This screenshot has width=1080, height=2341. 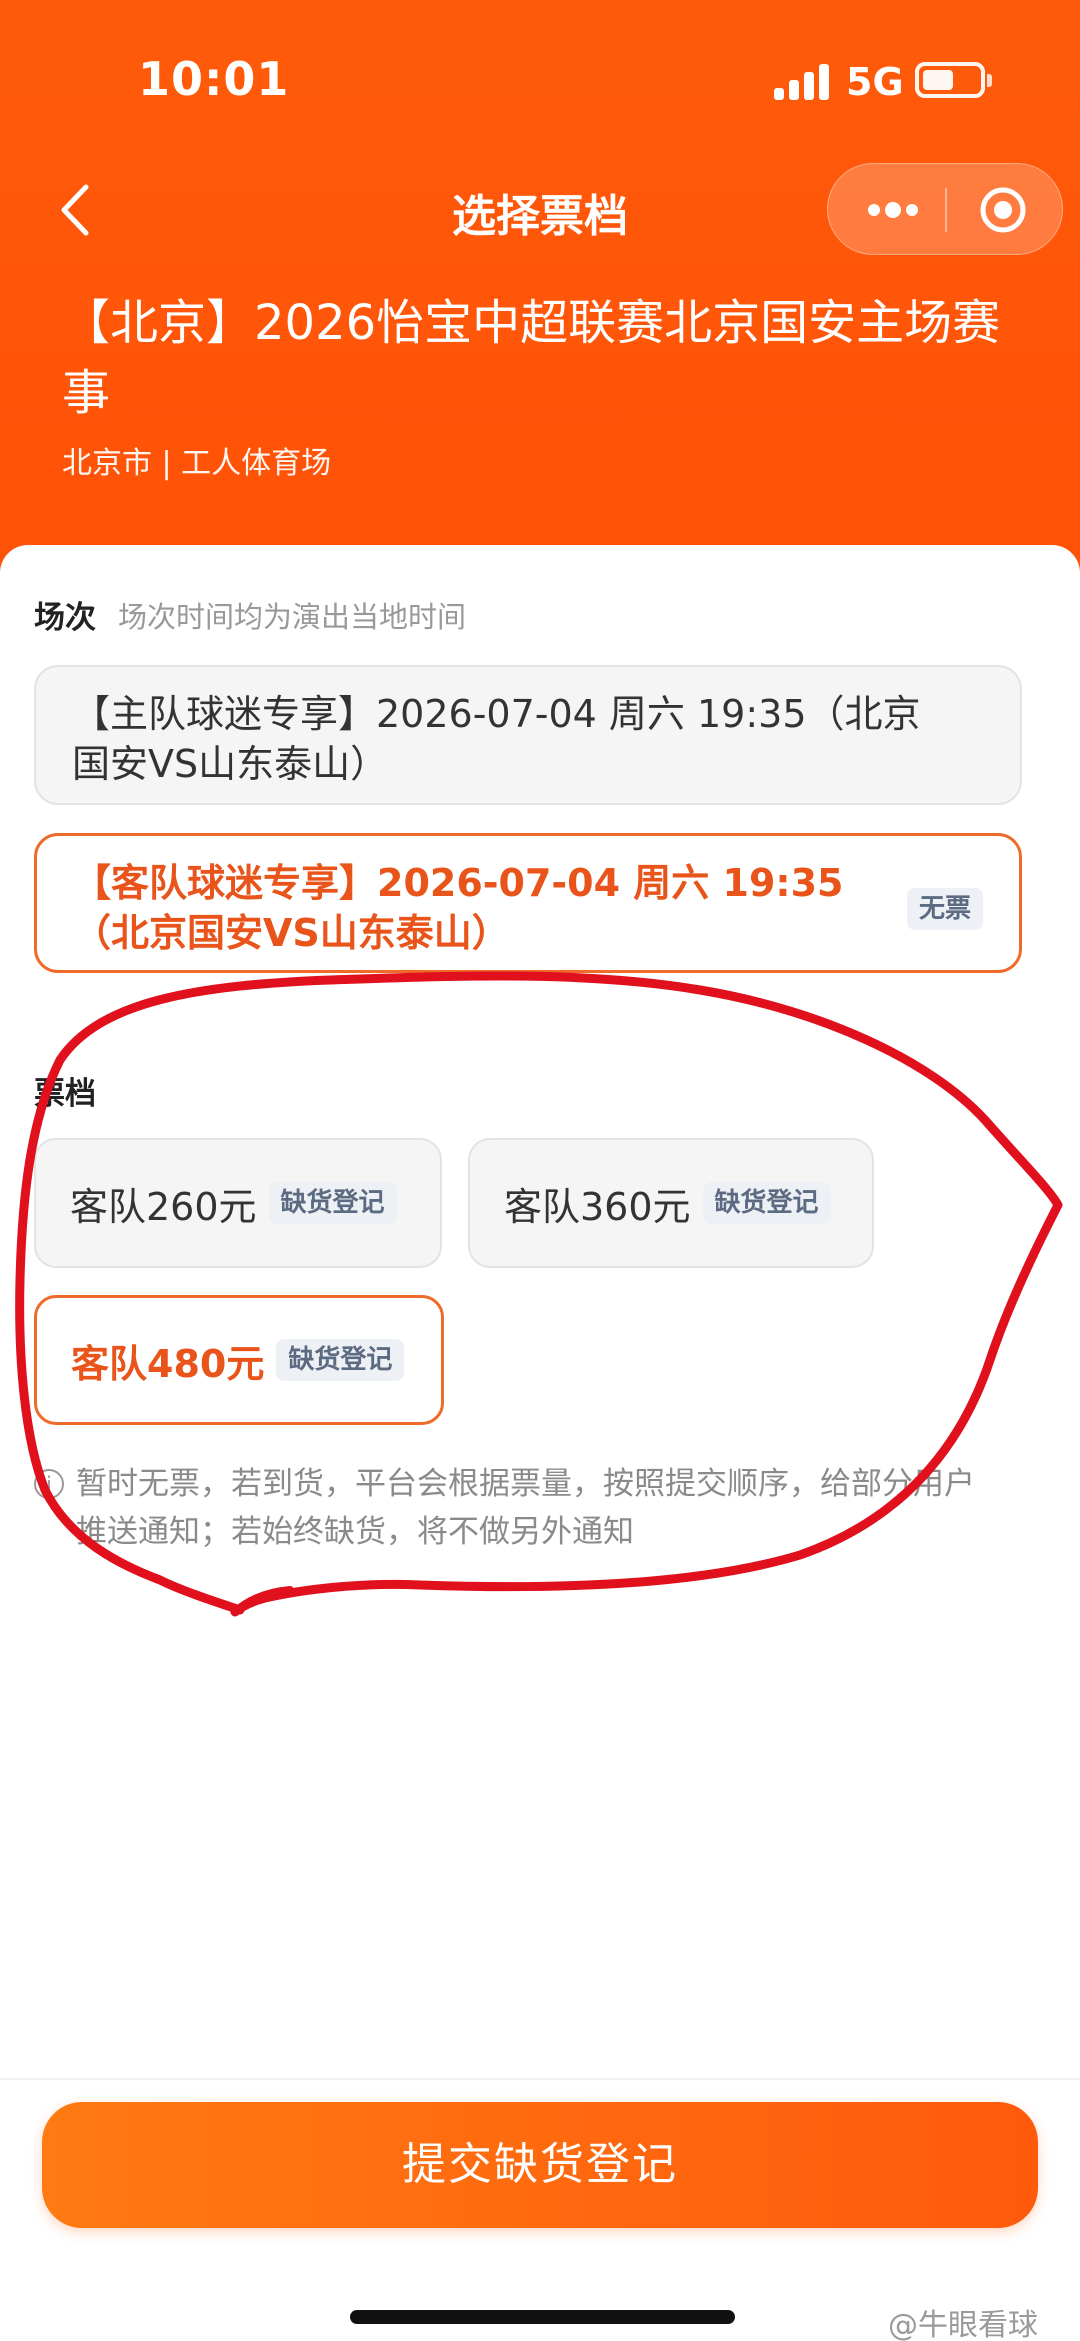 I want to click on signal-icon, so click(x=804, y=81).